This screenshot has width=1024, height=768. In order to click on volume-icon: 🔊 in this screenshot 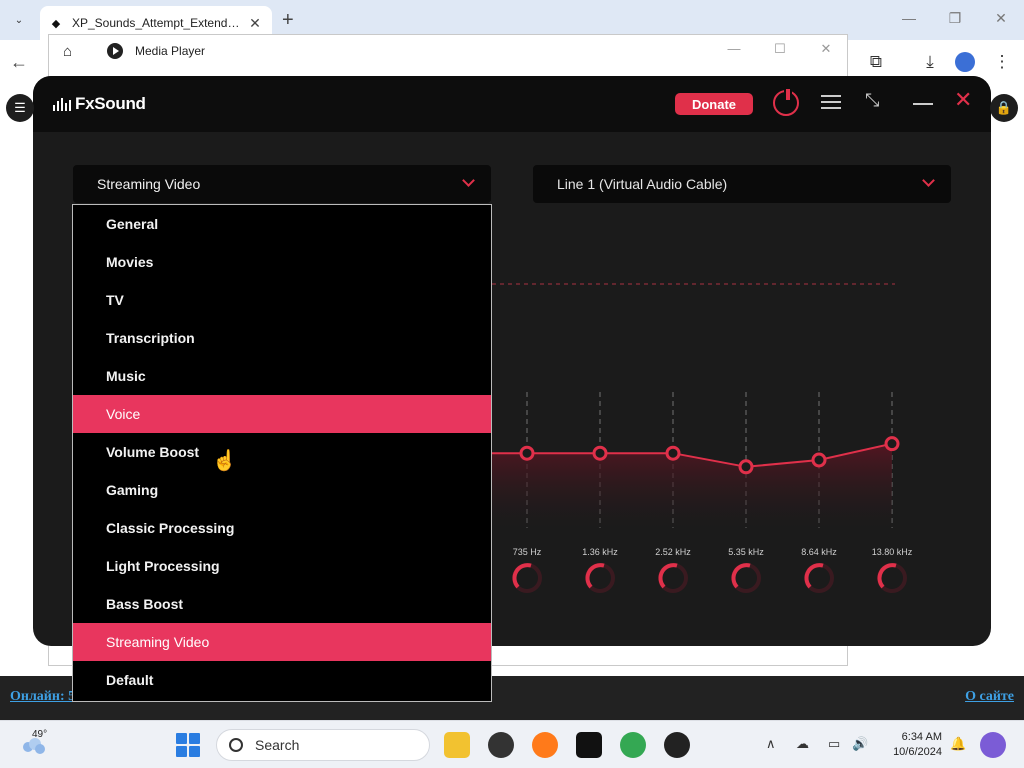, I will do `click(860, 744)`.